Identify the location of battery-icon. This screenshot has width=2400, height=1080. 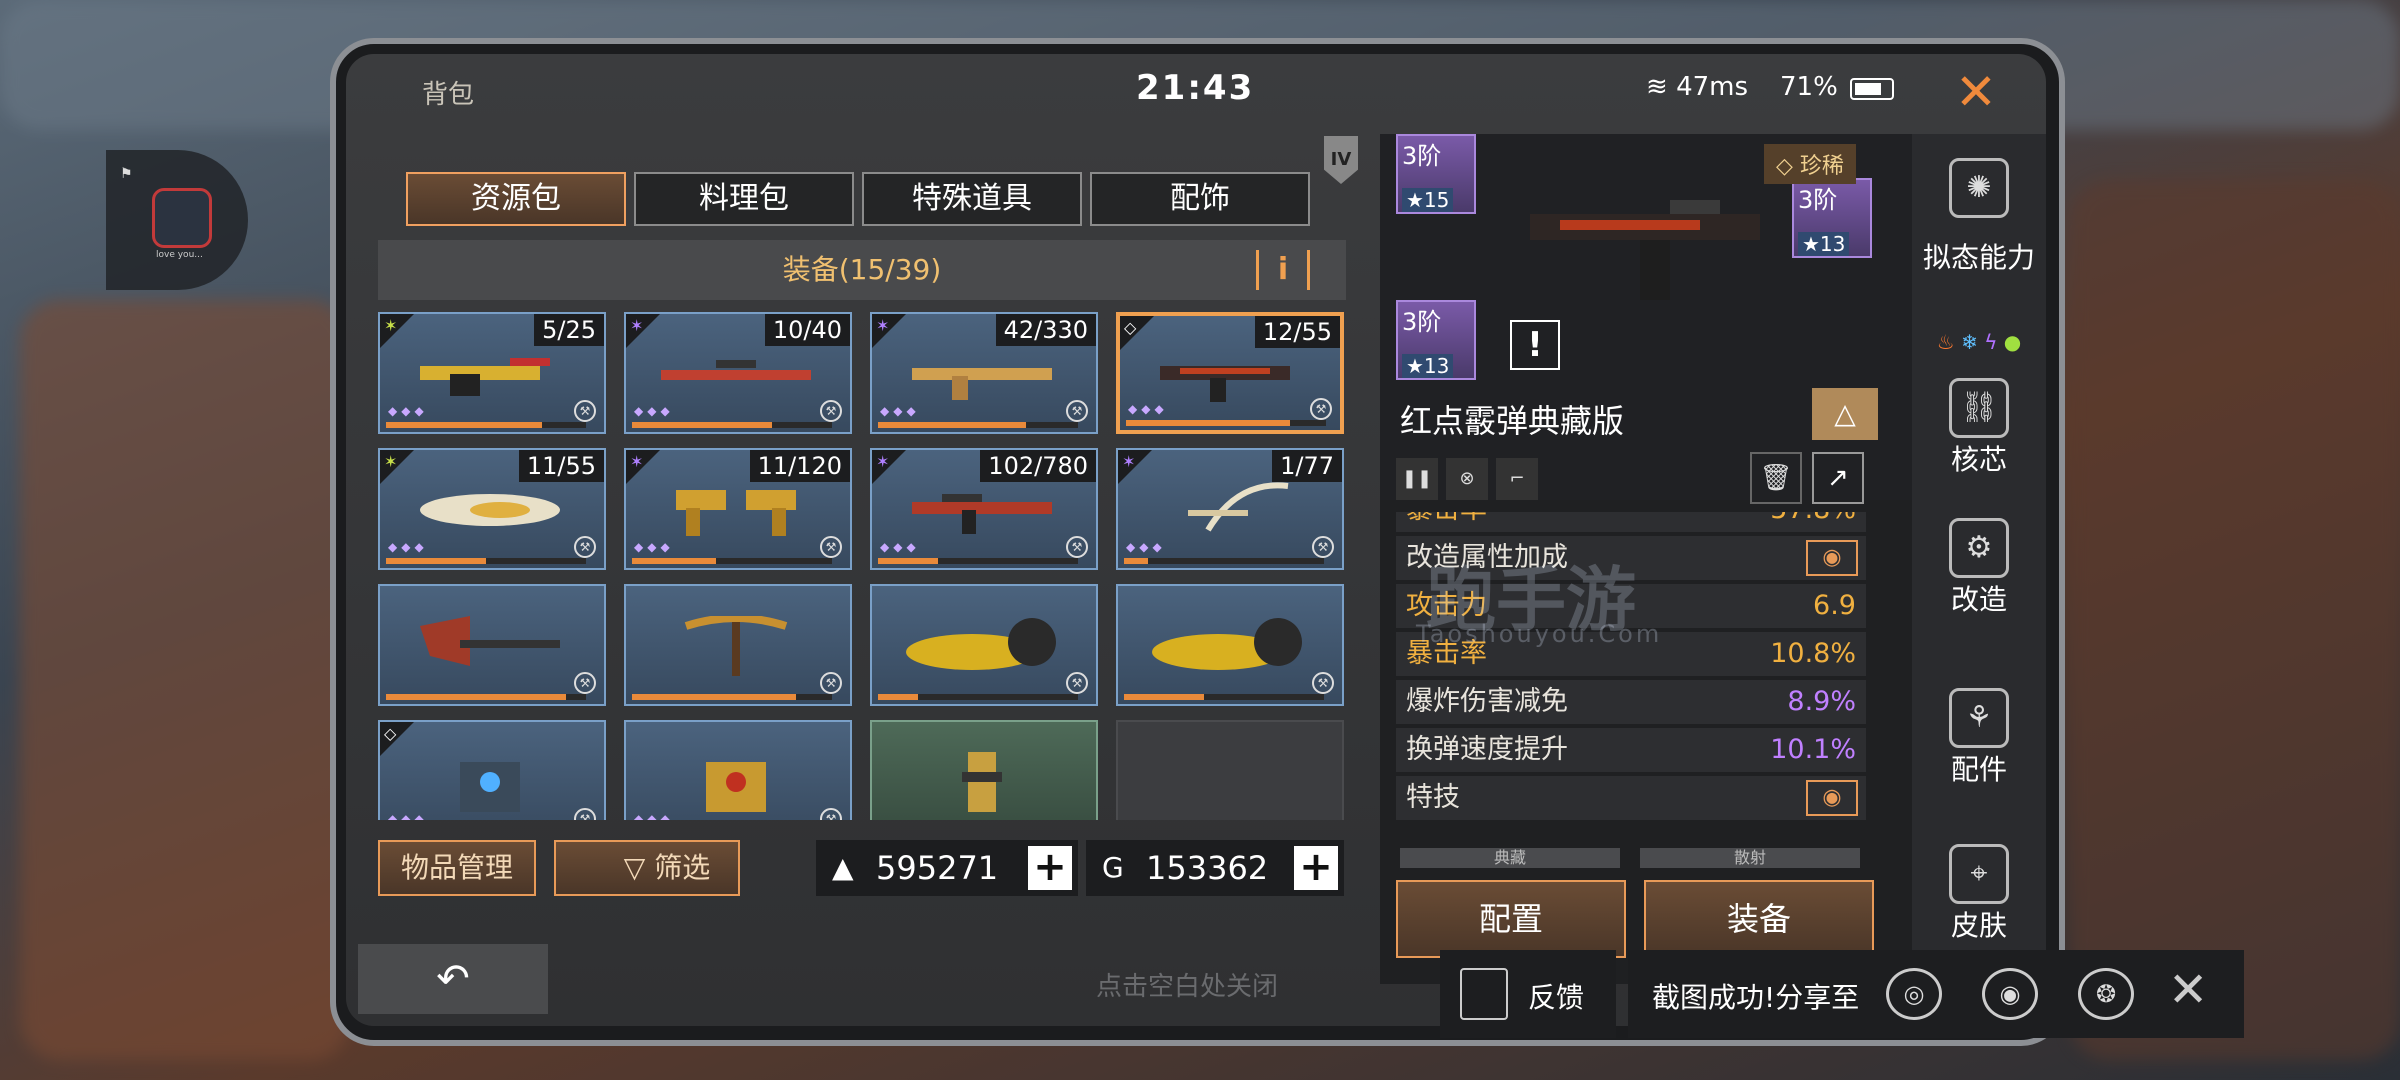
(1872, 89).